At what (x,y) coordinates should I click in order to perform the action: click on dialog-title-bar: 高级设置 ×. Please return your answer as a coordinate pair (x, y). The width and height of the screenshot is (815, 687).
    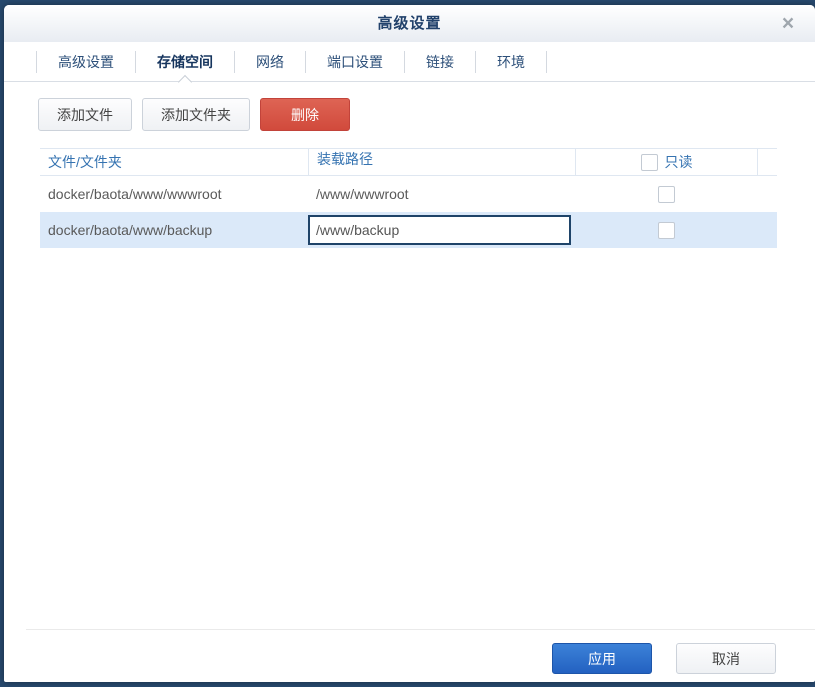
    Looking at the image, I should click on (409, 23).